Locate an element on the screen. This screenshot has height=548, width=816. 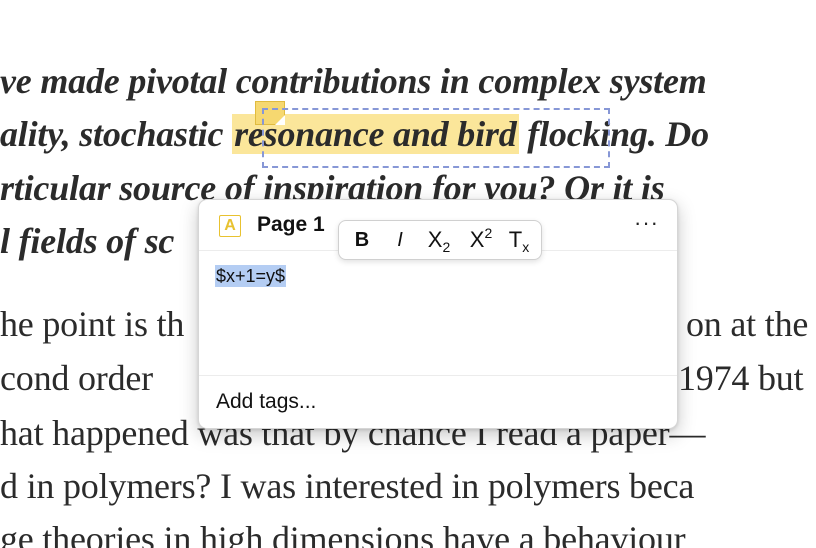
document-line: l fields of sc is located at coordinates (87, 241).